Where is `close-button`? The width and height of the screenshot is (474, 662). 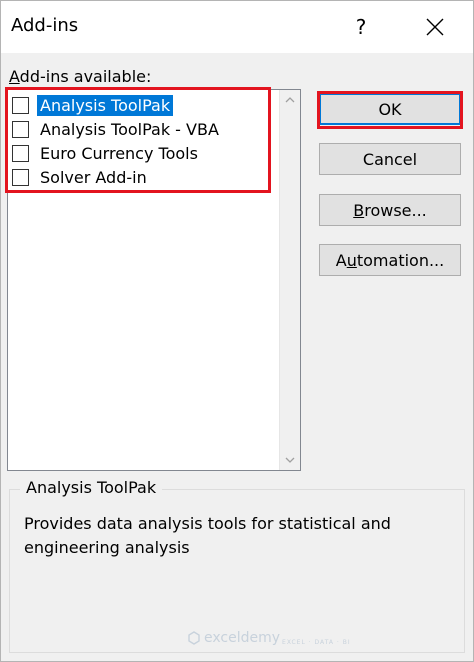
close-button is located at coordinates (435, 27).